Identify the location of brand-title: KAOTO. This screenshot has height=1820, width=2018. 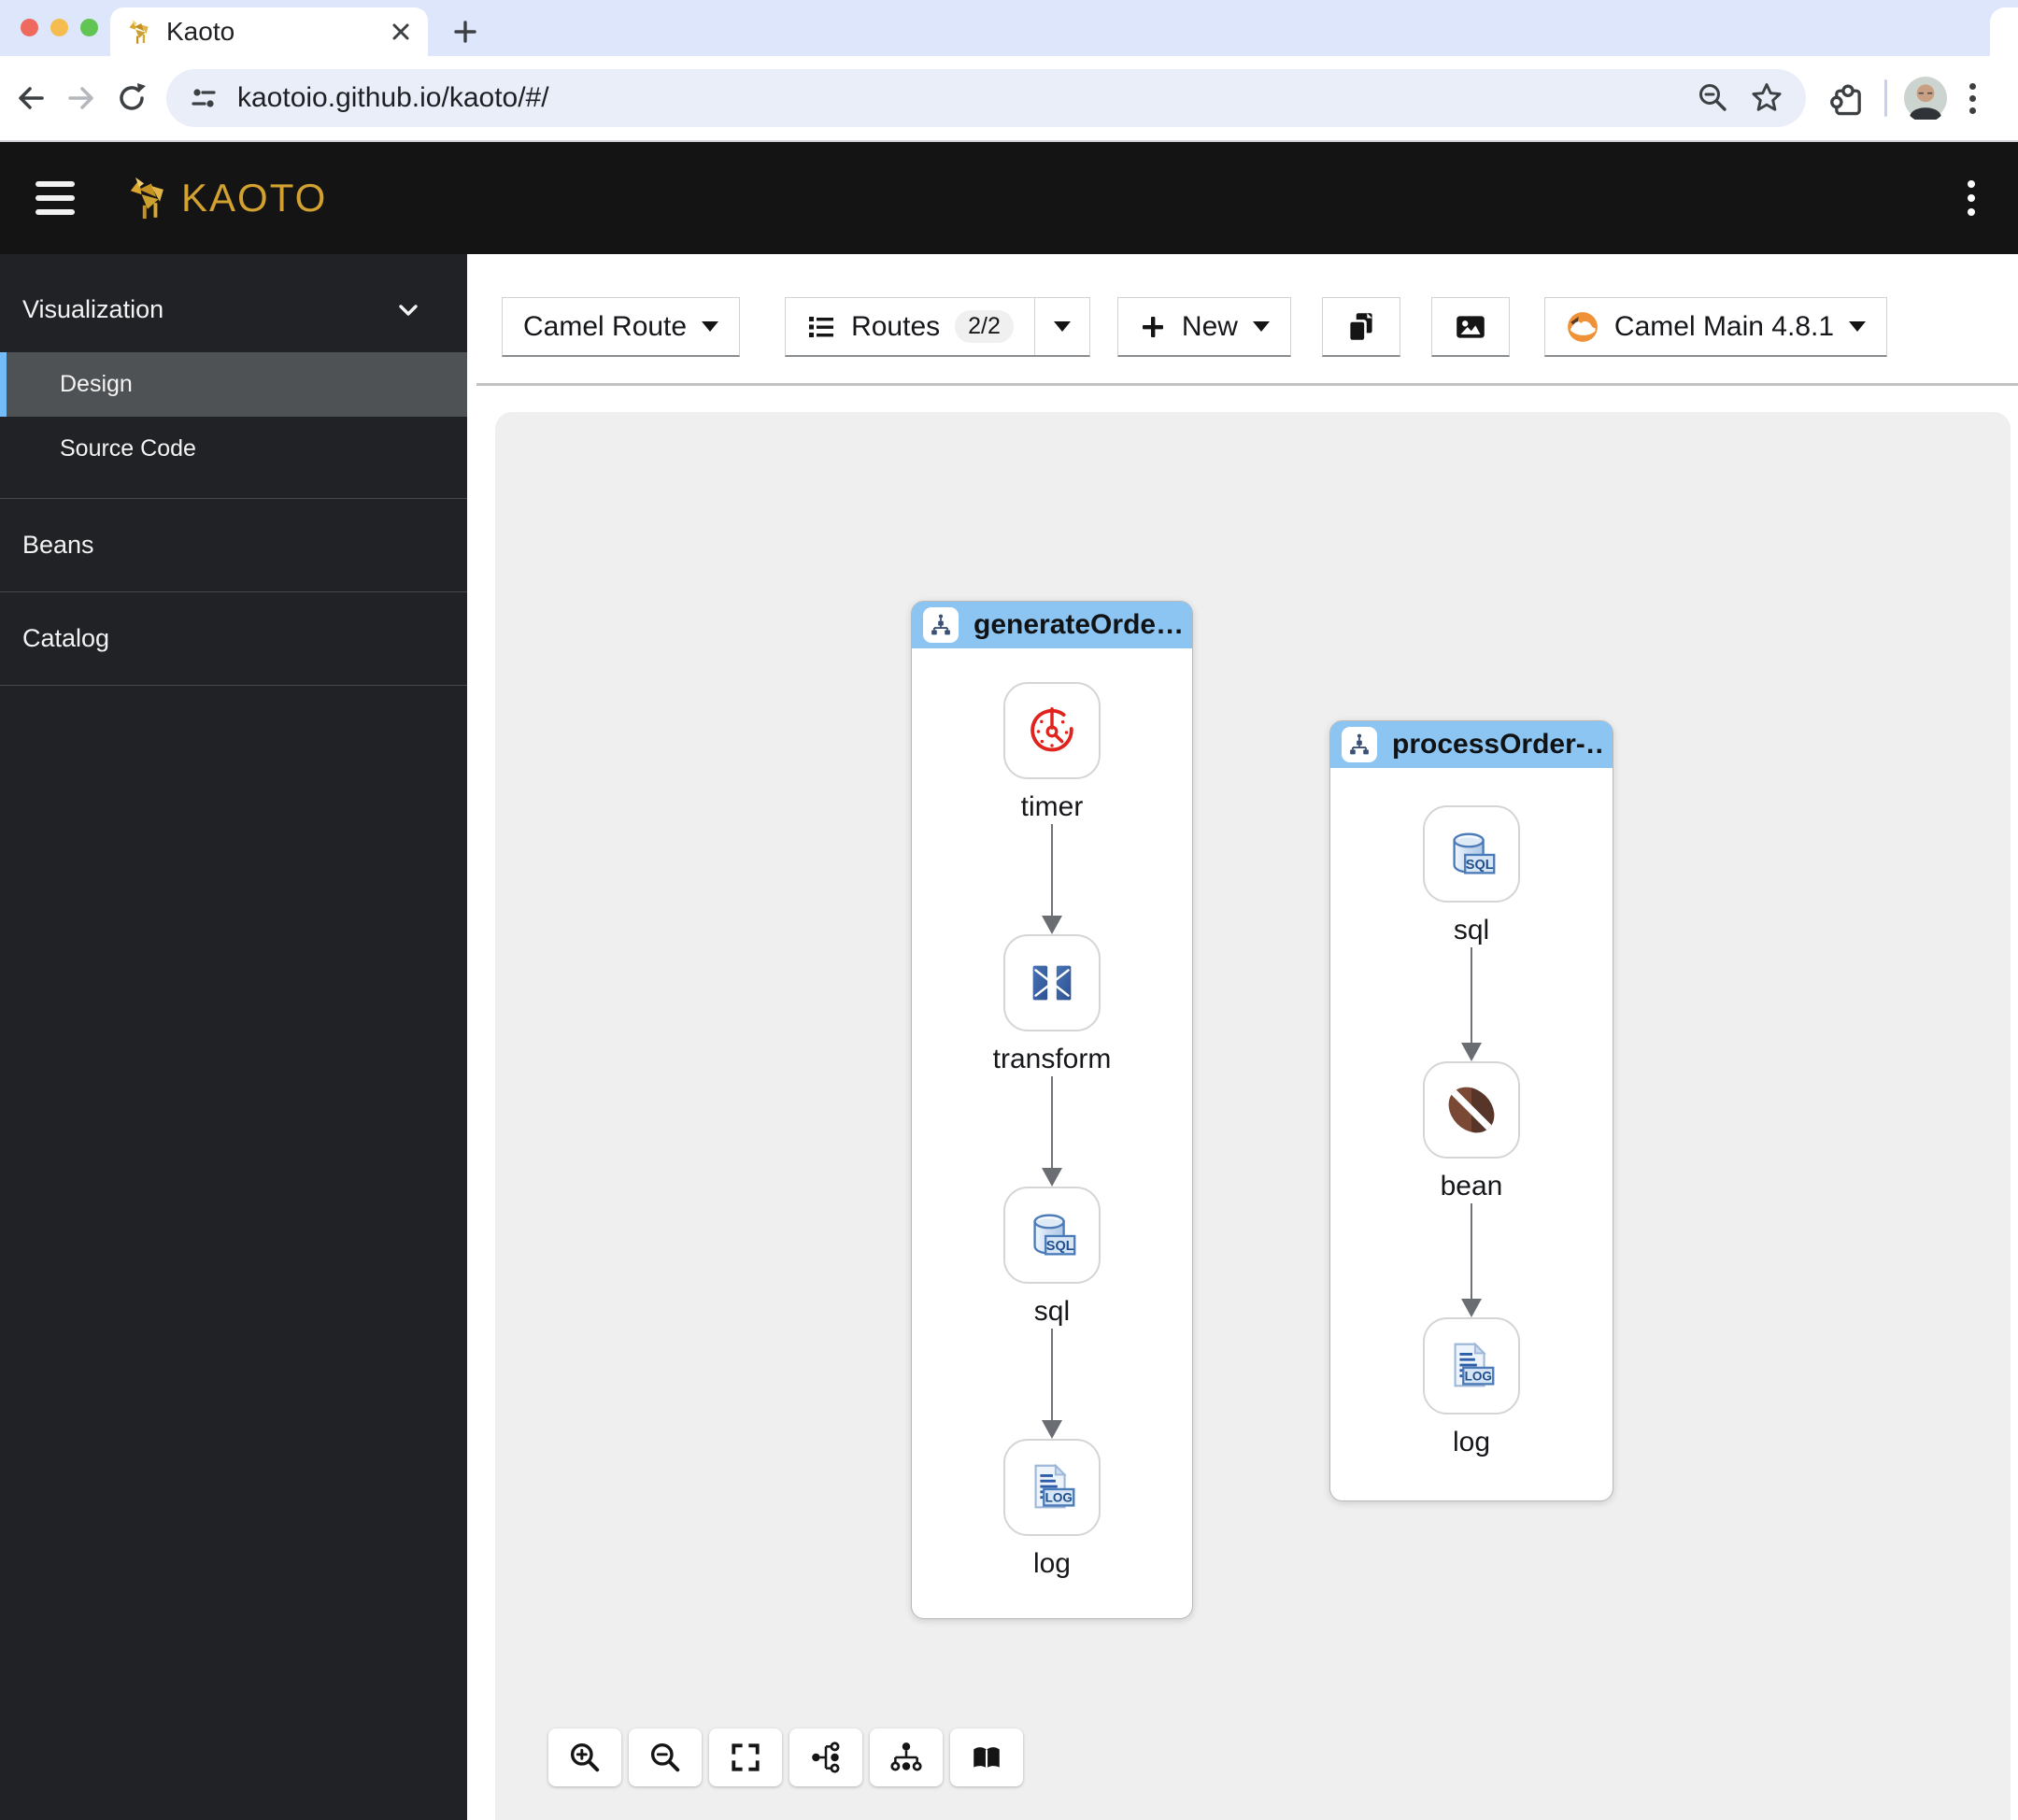
(254, 198).